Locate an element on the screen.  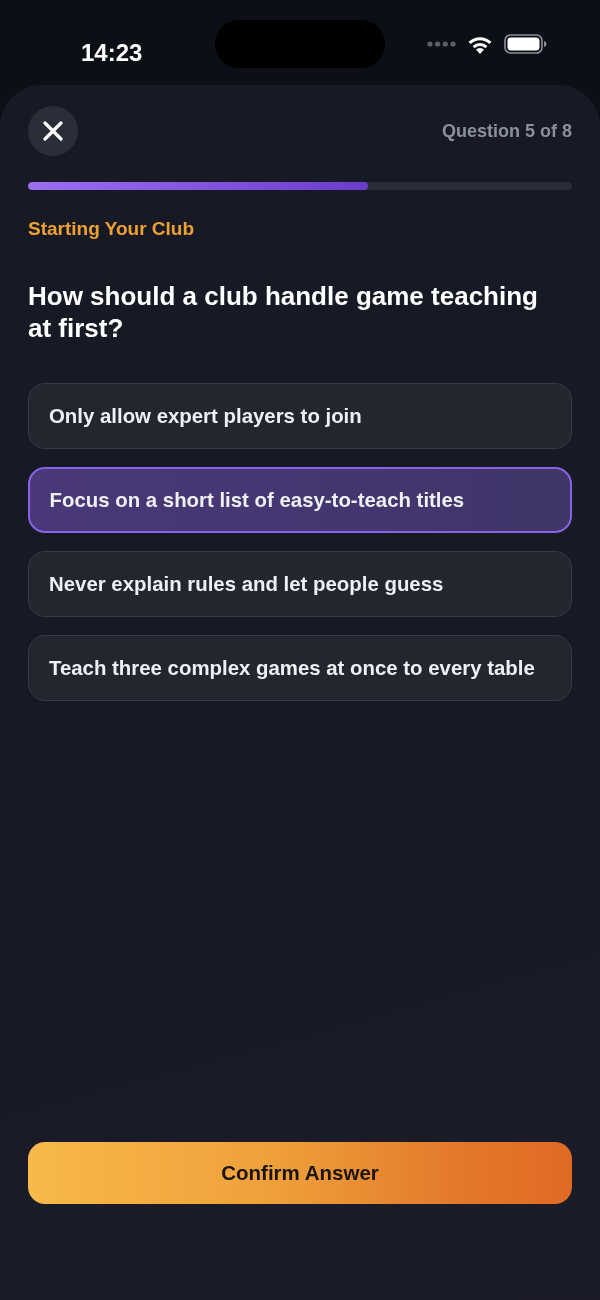
answer-option: Only allow expert players to join is located at coordinates (300, 416).